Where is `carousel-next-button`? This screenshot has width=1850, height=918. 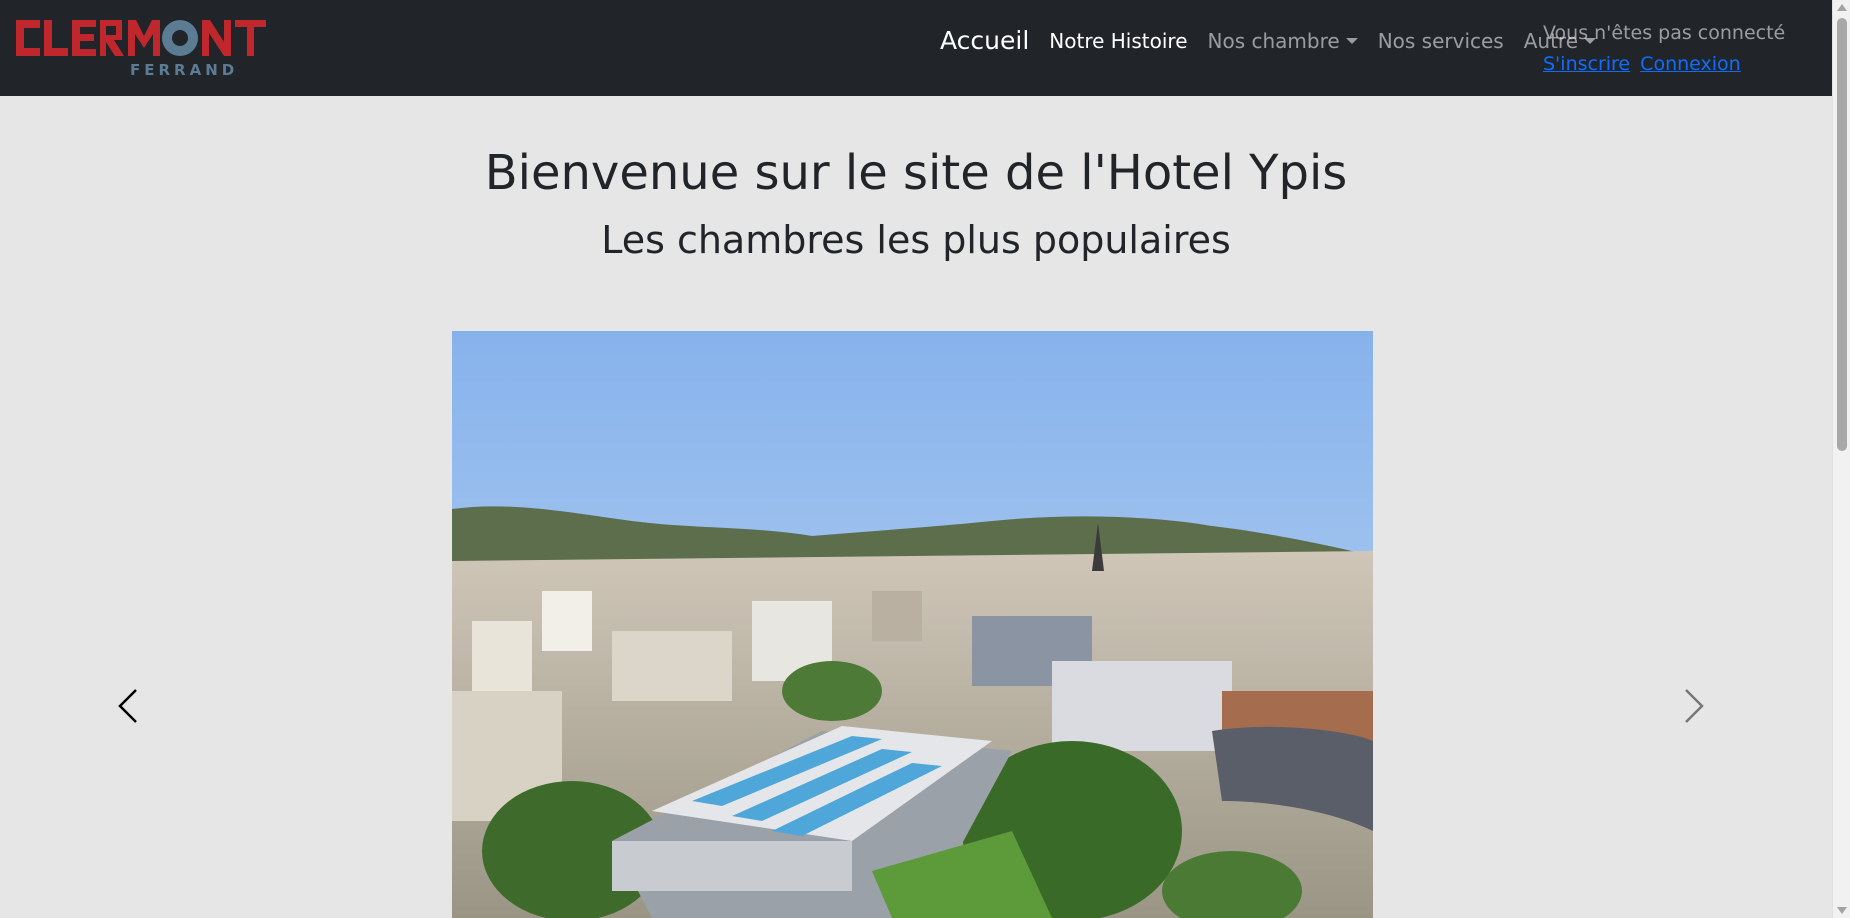
carousel-next-button is located at coordinates (1694, 706).